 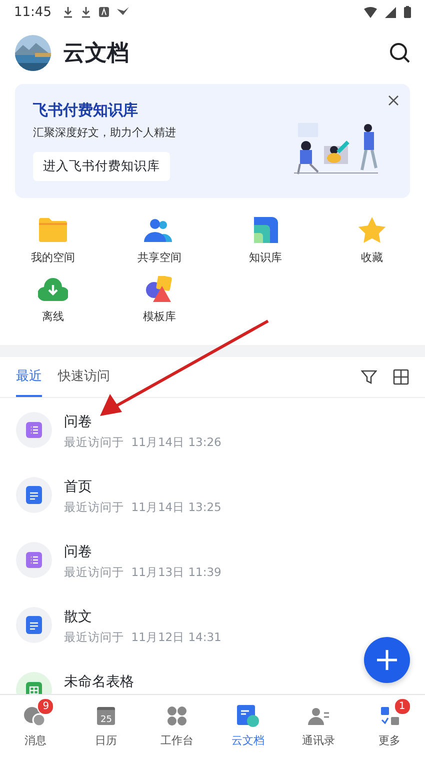 I want to click on star-icon, so click(x=372, y=230).